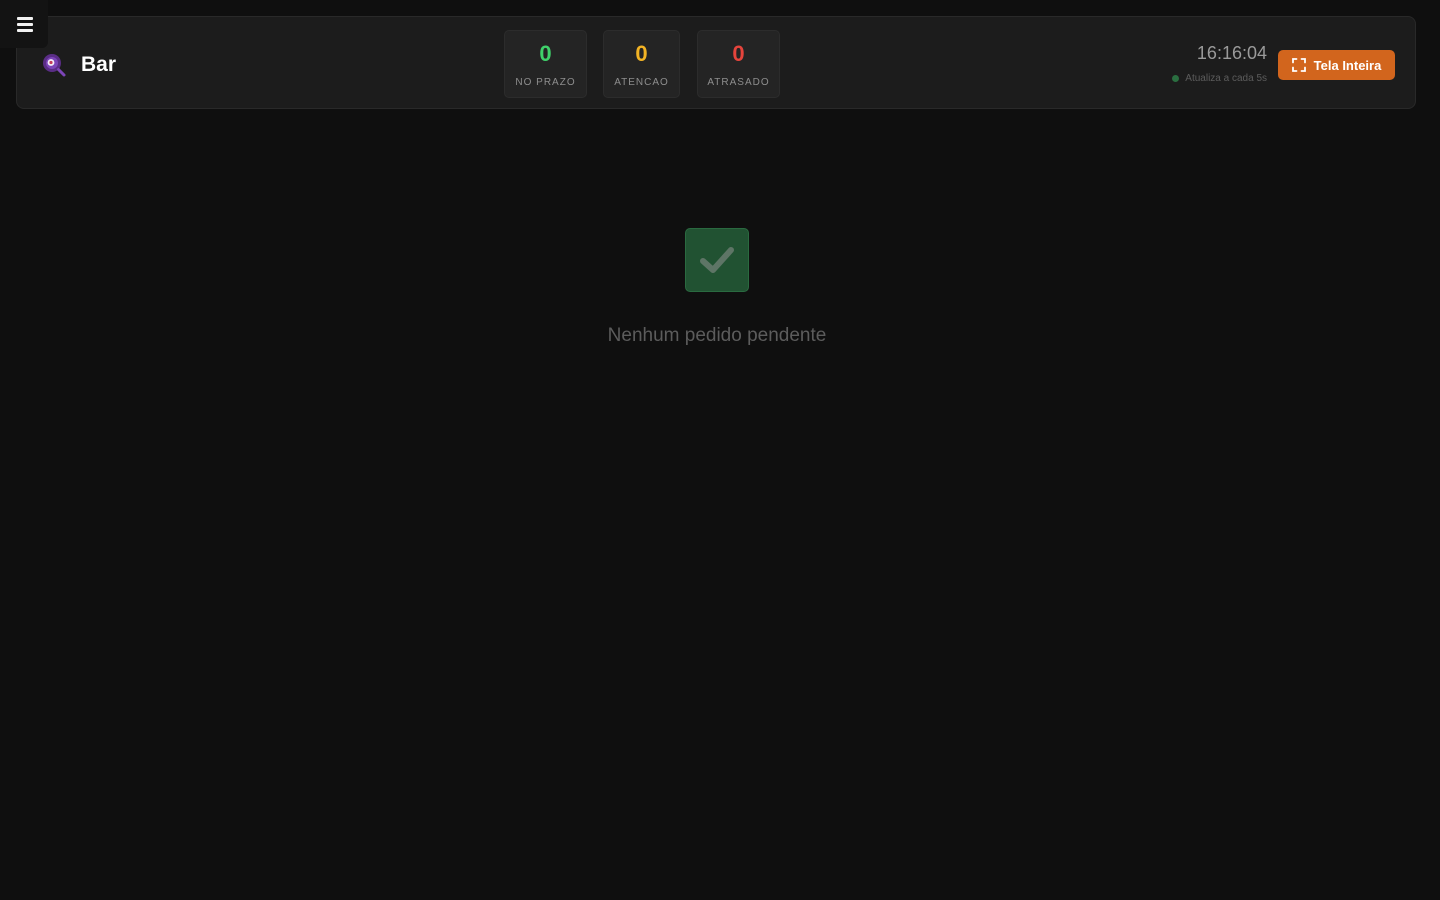 This screenshot has width=1440, height=900. What do you see at coordinates (1298, 65) in the screenshot?
I see `fullscreen-icon` at bounding box center [1298, 65].